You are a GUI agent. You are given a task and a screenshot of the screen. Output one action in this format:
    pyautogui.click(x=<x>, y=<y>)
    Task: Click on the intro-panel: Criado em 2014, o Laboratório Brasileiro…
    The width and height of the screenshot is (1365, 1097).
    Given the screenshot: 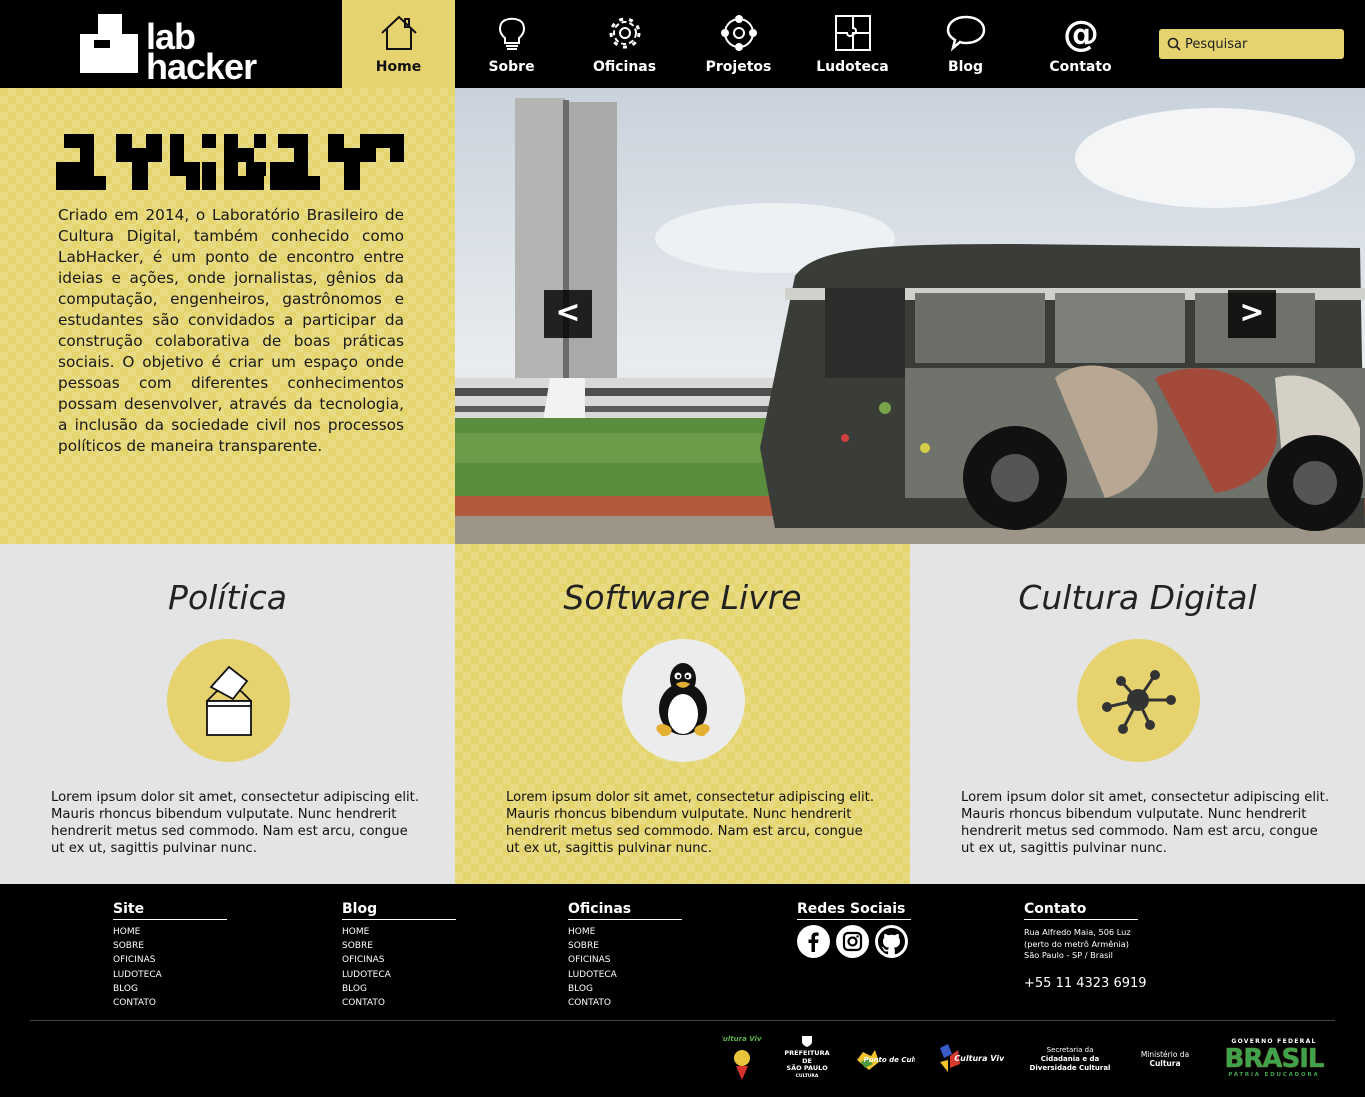 What is the action you would take?
    pyautogui.click(x=227, y=316)
    